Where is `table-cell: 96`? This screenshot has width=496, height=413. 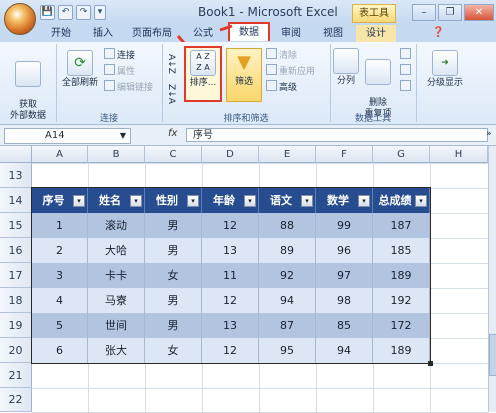 table-cell: 96 is located at coordinates (344, 250).